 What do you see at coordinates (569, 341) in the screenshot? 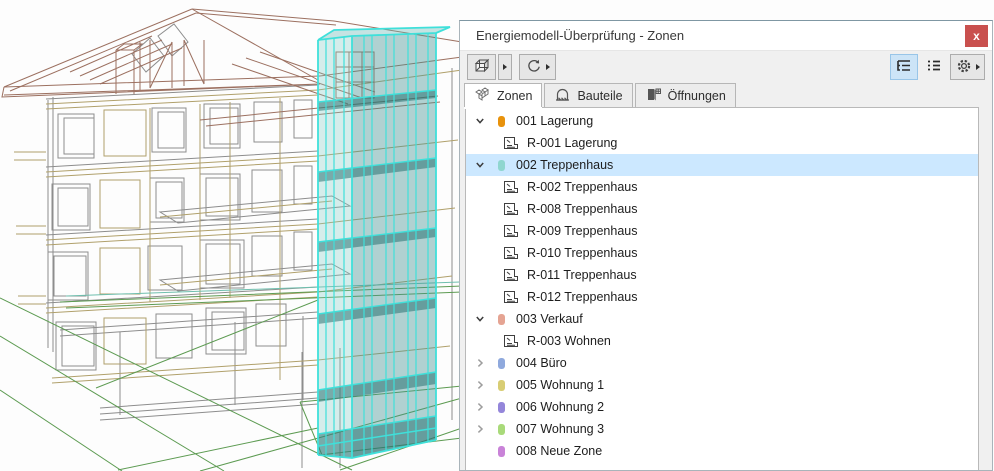
I see `room-label: R-003 Wohnen` at bounding box center [569, 341].